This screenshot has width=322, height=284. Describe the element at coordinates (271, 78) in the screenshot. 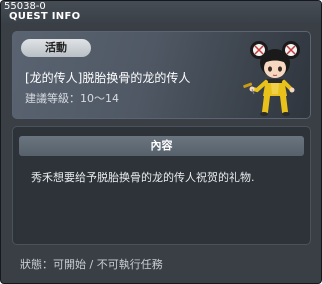

I see `npc-portrait-icon` at that location.